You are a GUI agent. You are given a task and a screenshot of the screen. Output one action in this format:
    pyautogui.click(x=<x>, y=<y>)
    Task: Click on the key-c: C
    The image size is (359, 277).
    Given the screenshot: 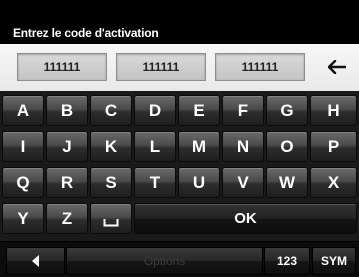 What is the action you would take?
    pyautogui.click(x=111, y=110)
    